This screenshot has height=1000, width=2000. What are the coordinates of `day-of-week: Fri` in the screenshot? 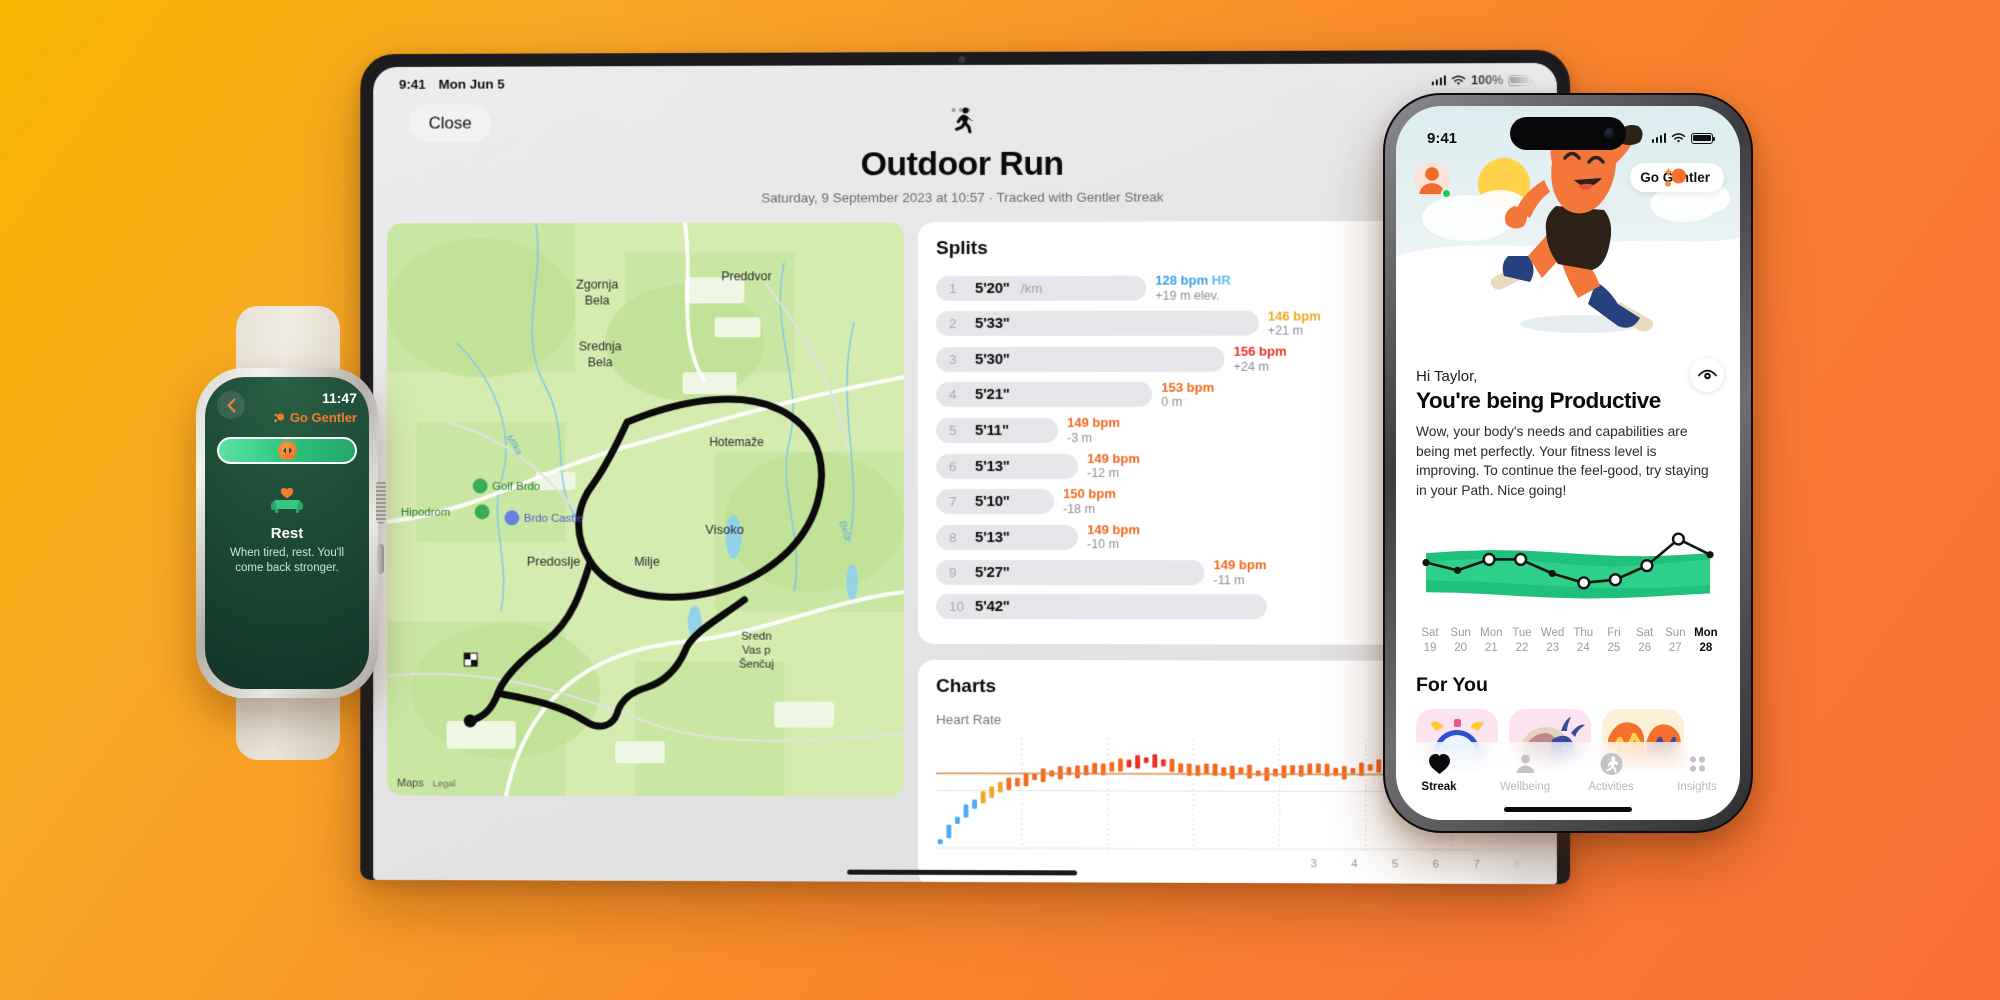 It's located at (1614, 633).